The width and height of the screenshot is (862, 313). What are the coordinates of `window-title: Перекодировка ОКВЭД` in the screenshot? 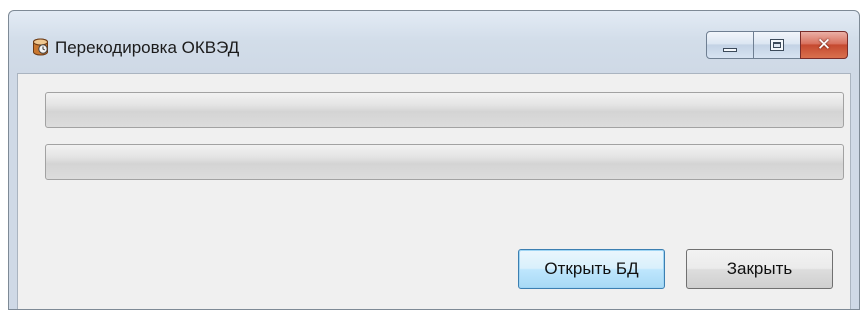 It's located at (147, 47).